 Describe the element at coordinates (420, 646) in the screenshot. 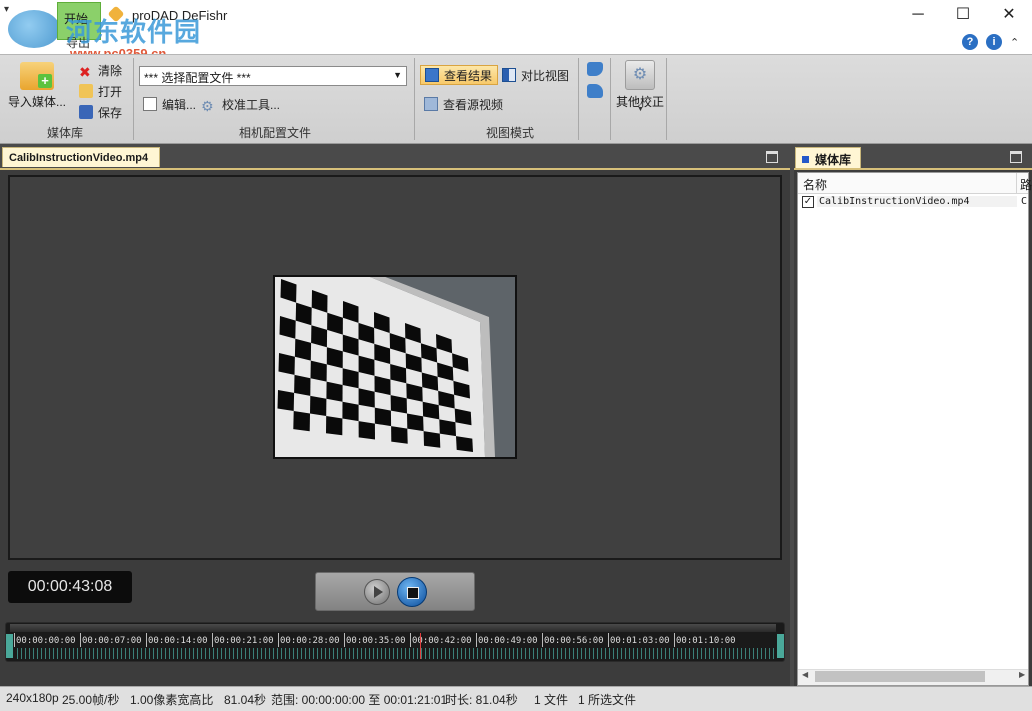

I see `playhead-marker` at that location.